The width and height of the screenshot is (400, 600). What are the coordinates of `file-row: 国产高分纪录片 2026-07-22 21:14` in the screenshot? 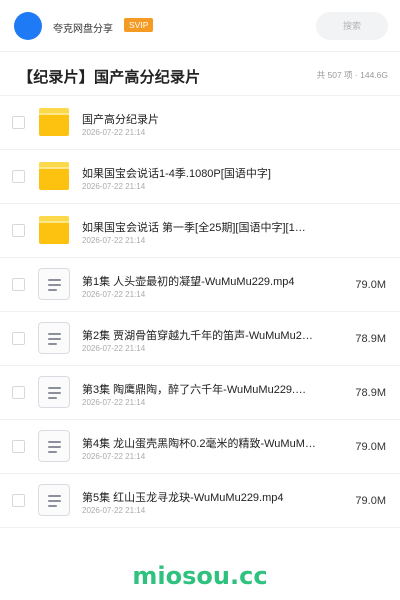 It's located at (200, 123).